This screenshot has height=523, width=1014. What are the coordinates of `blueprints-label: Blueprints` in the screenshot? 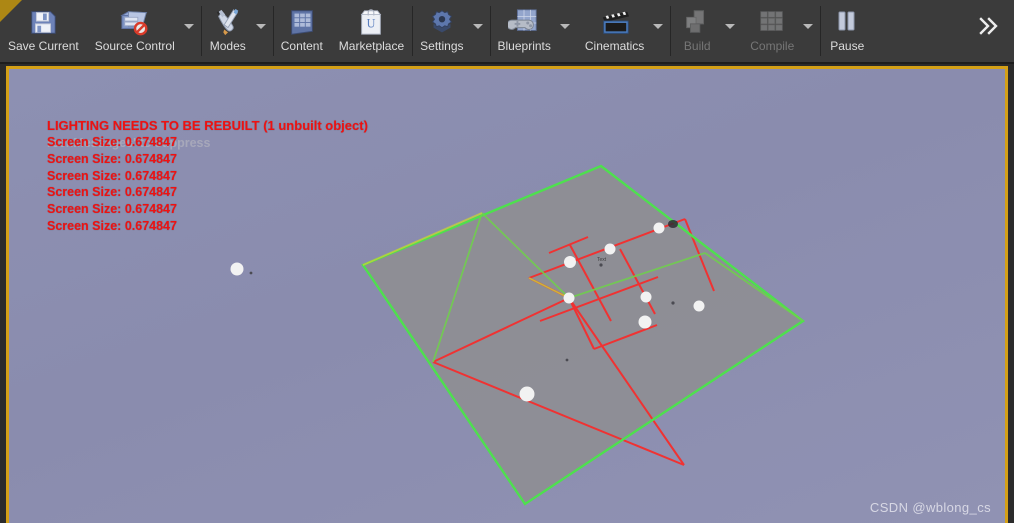 It's located at (524, 46).